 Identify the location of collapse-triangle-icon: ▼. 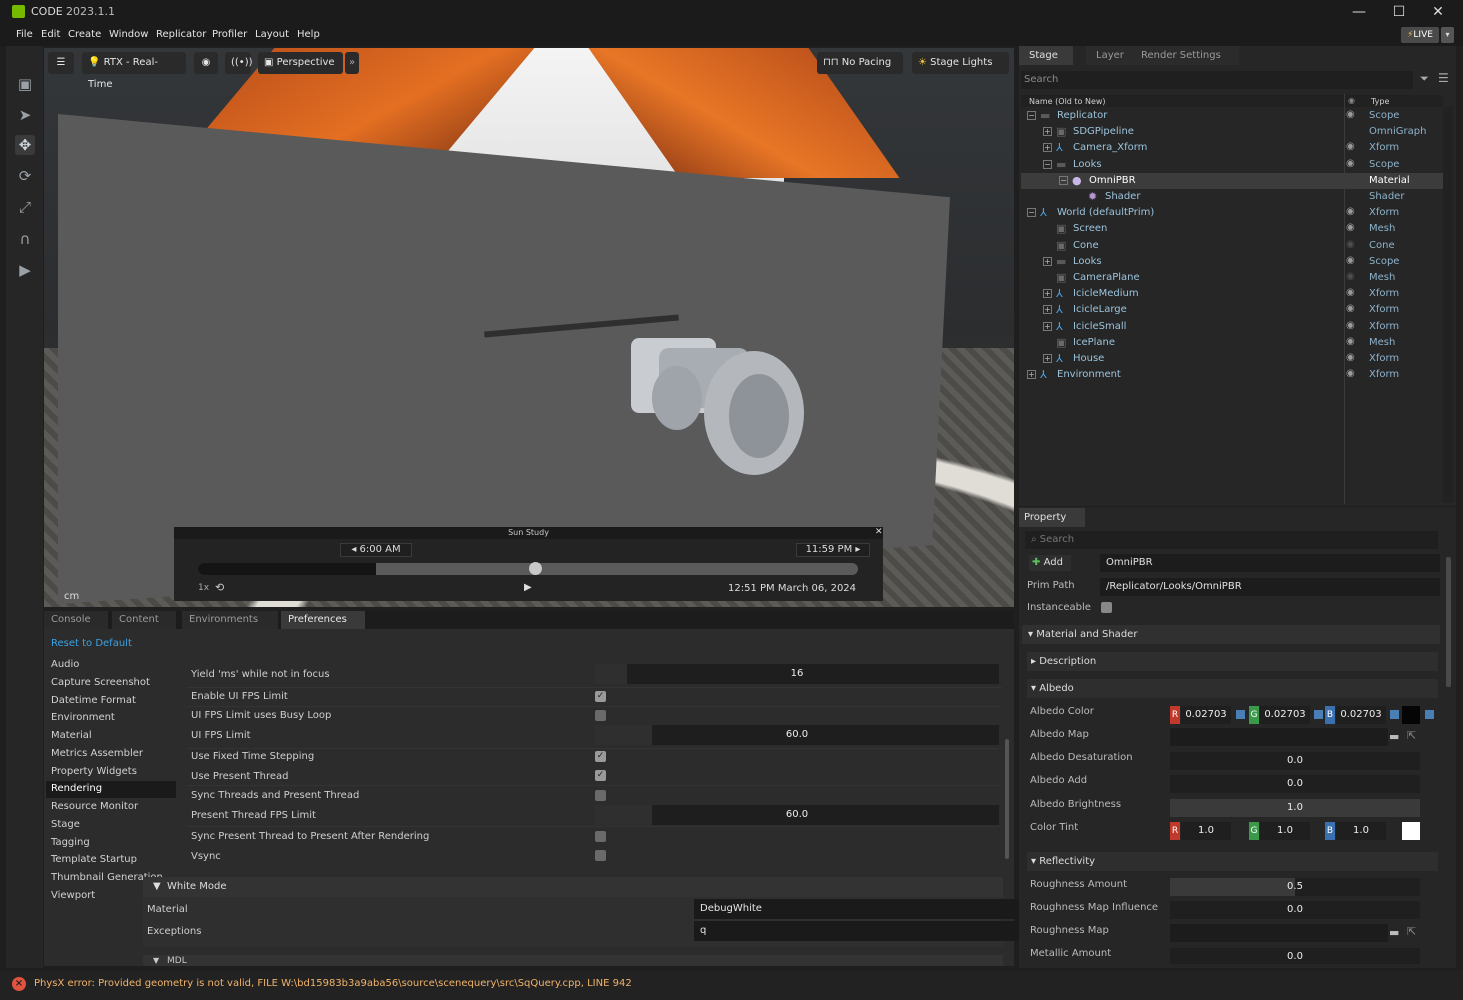
(156, 960).